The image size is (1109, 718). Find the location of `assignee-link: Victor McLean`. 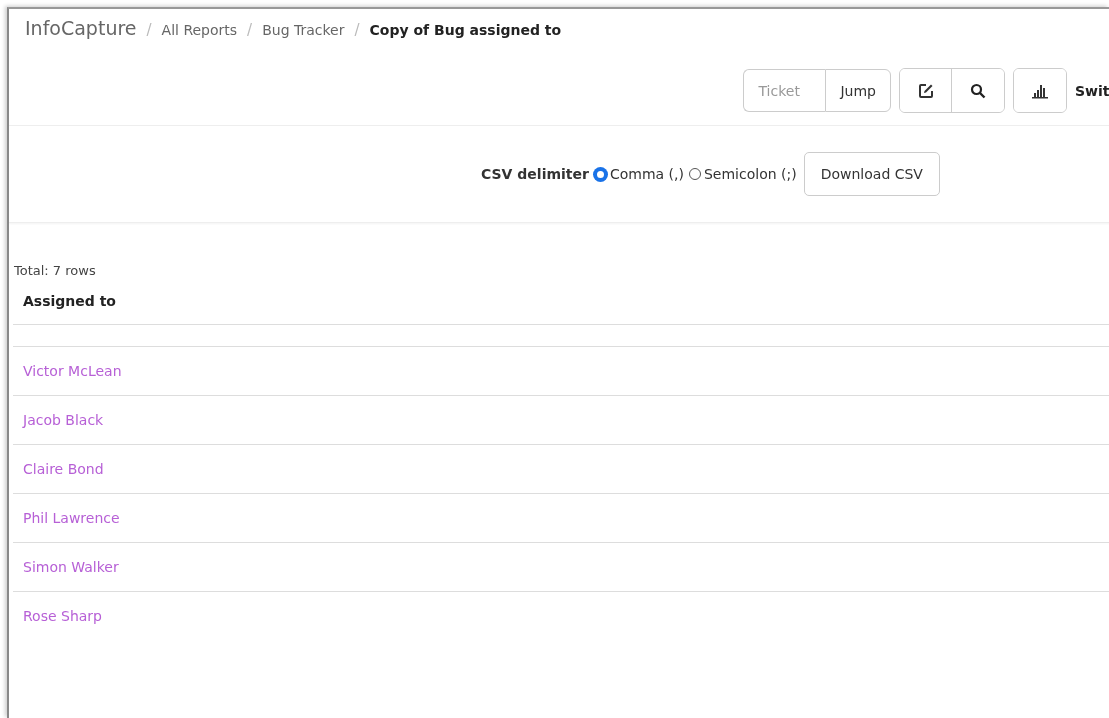

assignee-link: Victor McLean is located at coordinates (72, 371).